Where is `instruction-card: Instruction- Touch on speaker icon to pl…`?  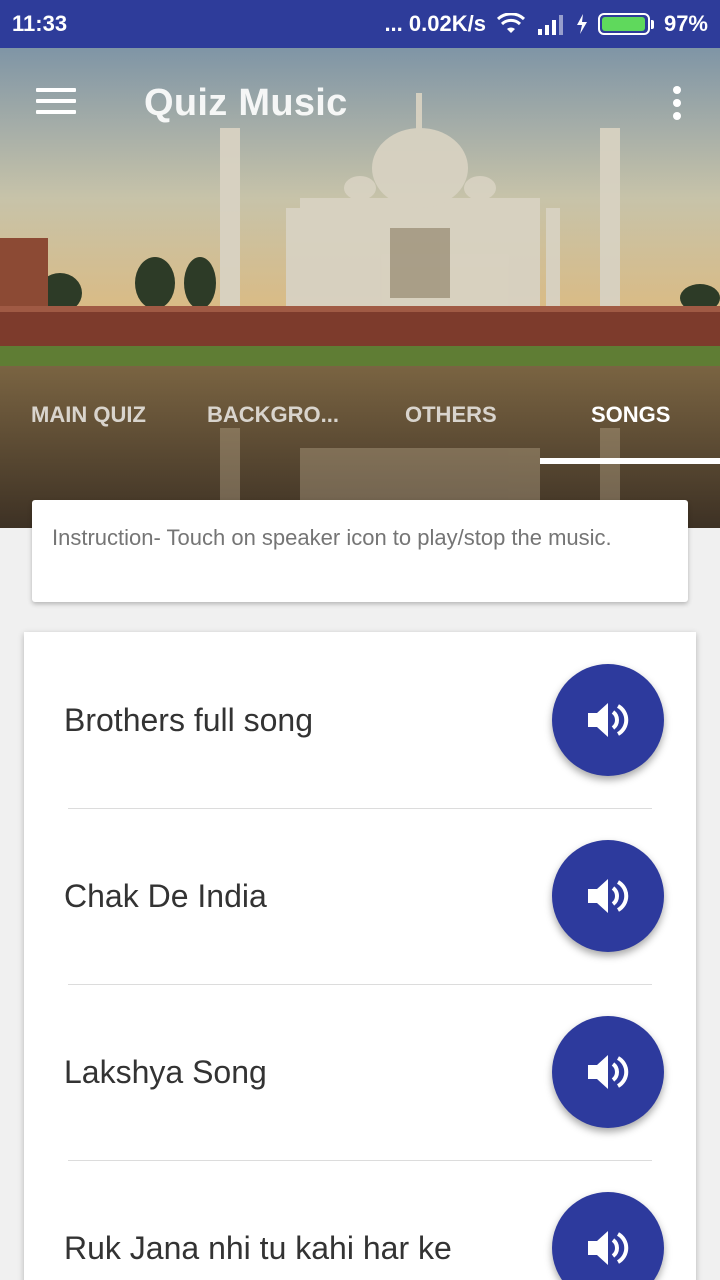
instruction-card: Instruction- Touch on speaker icon to pl… is located at coordinates (360, 551).